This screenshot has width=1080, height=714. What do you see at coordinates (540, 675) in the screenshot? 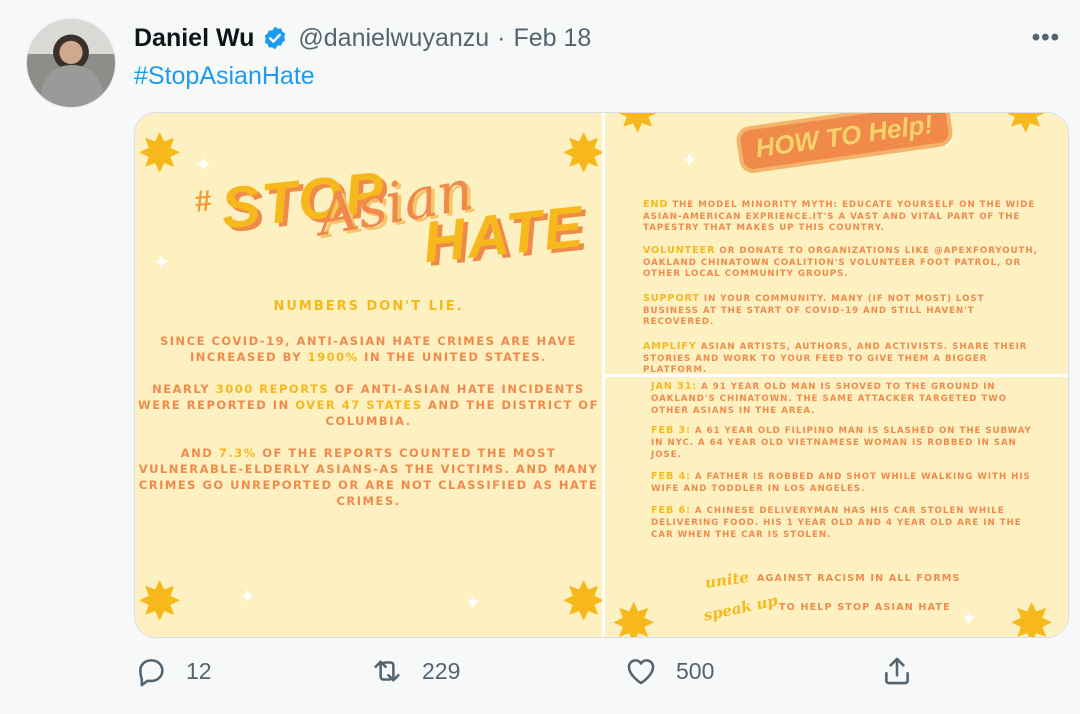
I see `tweet-actions: 12 229 500` at bounding box center [540, 675].